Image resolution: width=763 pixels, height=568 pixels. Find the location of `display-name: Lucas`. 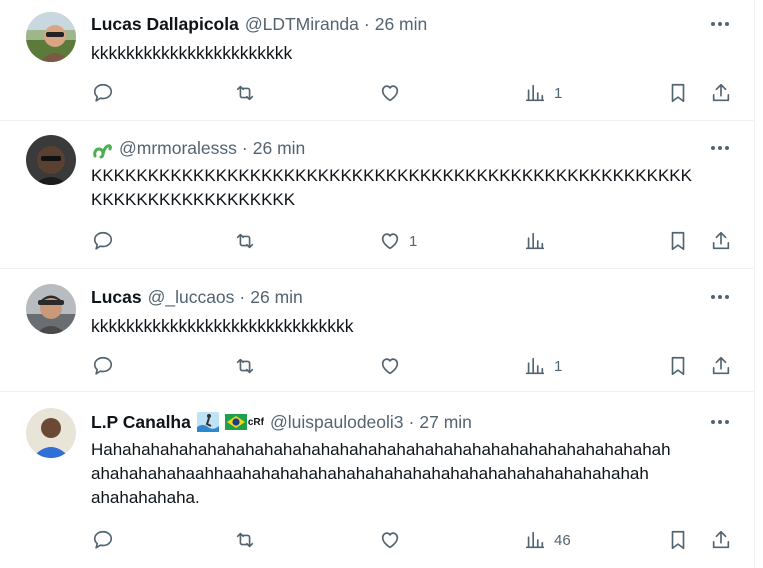

display-name: Lucas is located at coordinates (116, 297).